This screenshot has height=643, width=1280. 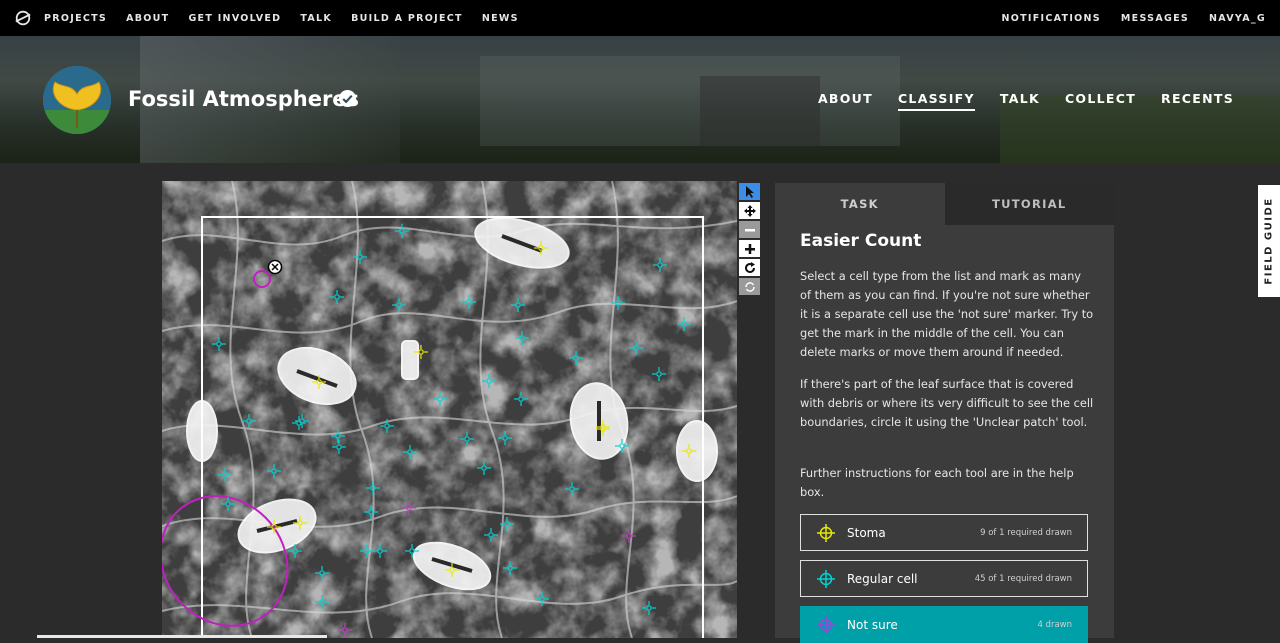 I want to click on tool-regular-cell-count: 45 of 1 required drawn, so click(x=1023, y=578).